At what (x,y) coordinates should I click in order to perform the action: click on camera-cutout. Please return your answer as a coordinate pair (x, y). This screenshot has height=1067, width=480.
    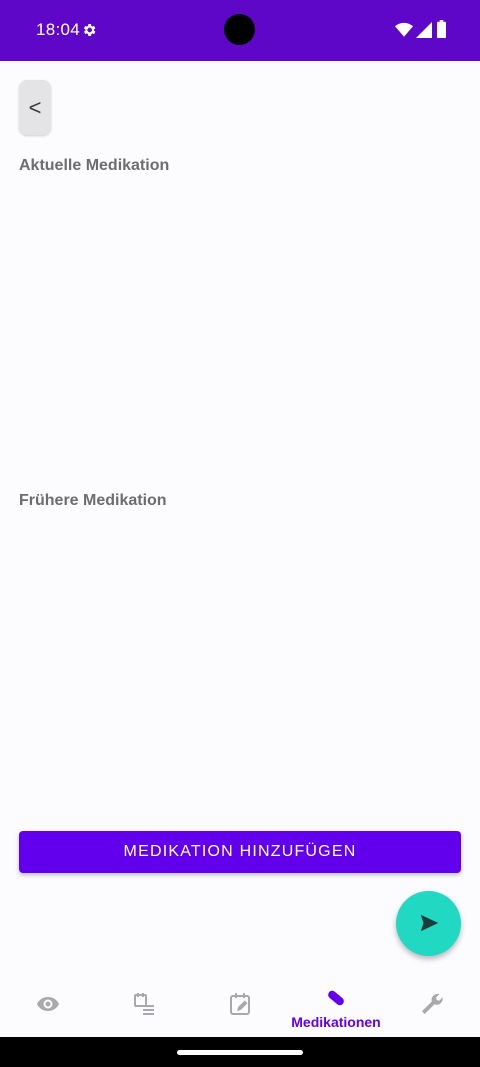
    Looking at the image, I should click on (239, 29).